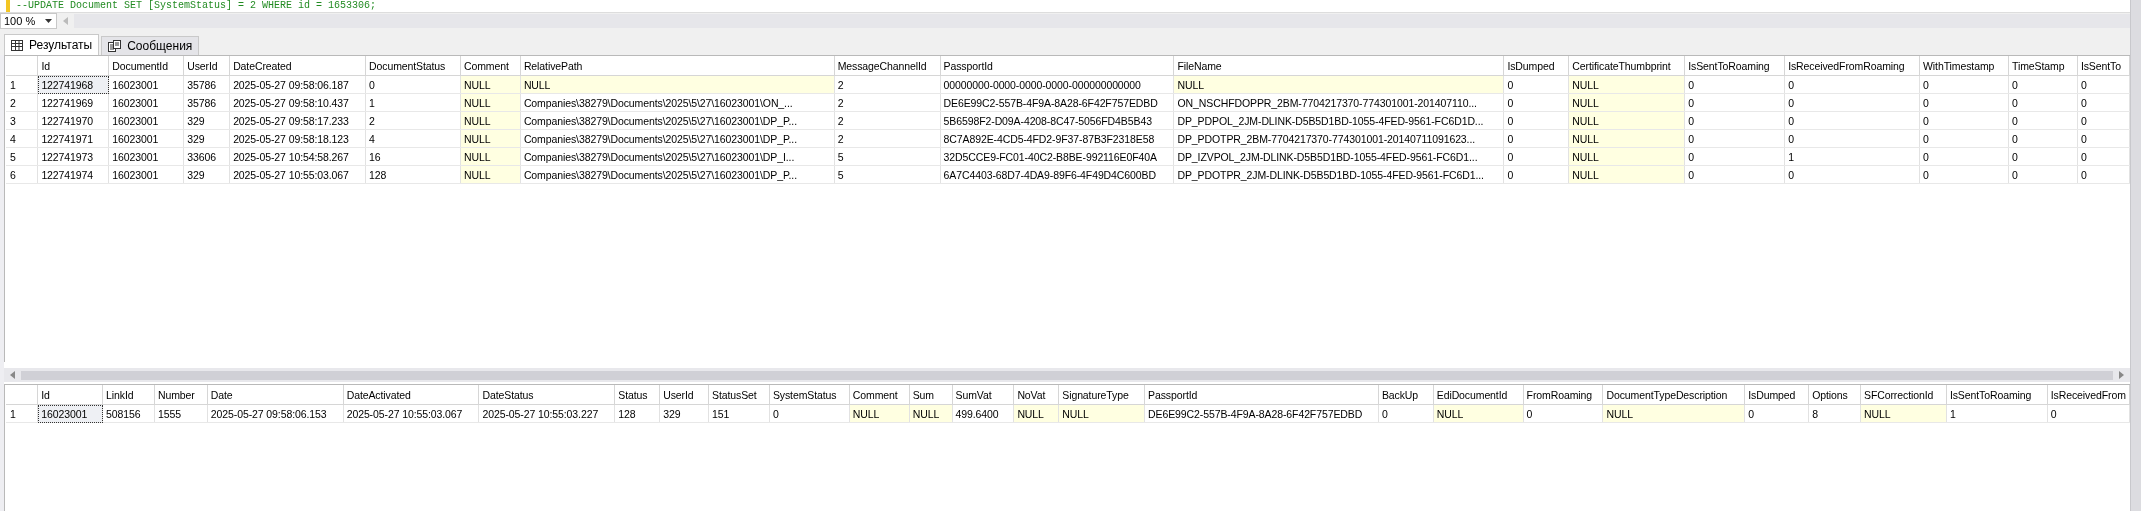 The width and height of the screenshot is (2141, 511). What do you see at coordinates (1834, 413) in the screenshot?
I see `table-cell: 8` at bounding box center [1834, 413].